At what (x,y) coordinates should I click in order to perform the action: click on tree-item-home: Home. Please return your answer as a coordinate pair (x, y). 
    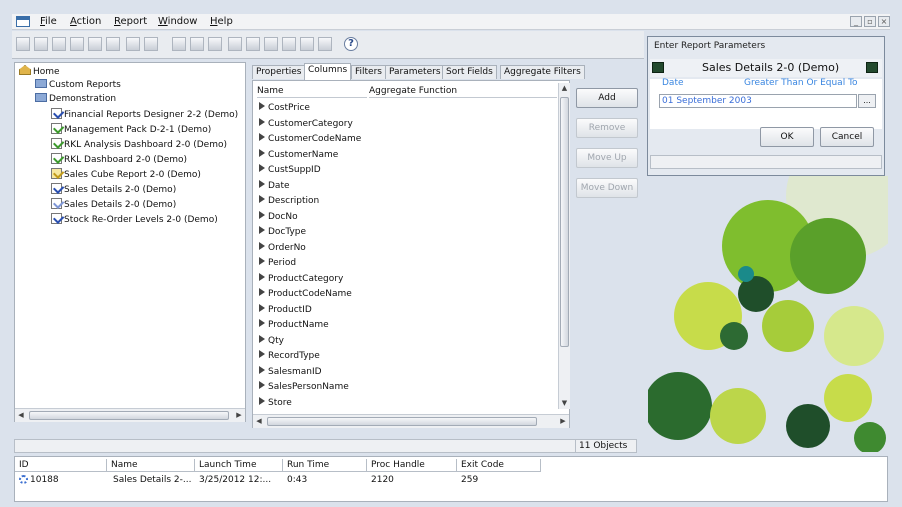
    Looking at the image, I should click on (39, 71).